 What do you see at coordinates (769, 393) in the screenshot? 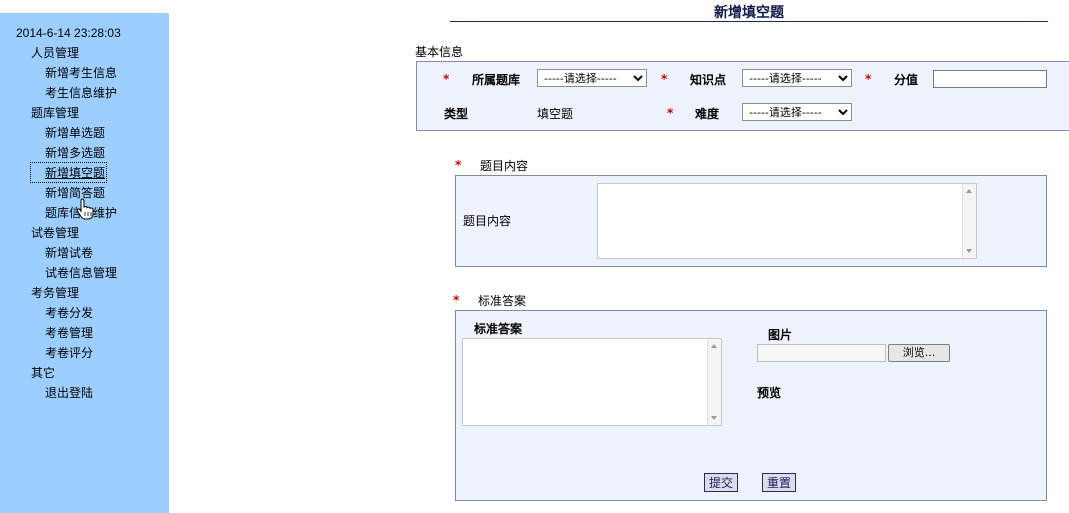
I see `preview-label: 预览` at bounding box center [769, 393].